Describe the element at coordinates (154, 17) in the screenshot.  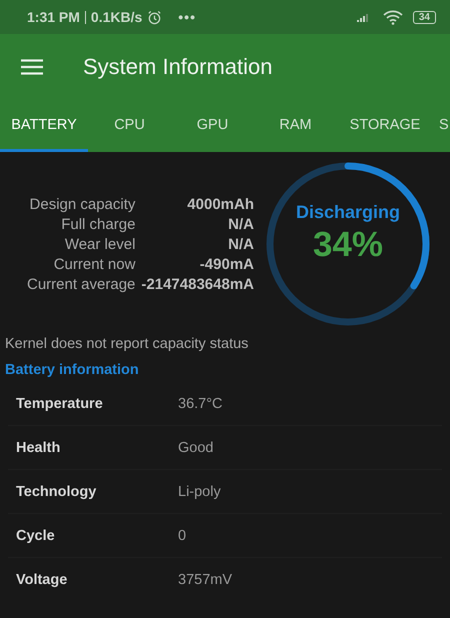
I see `alarm-icon` at that location.